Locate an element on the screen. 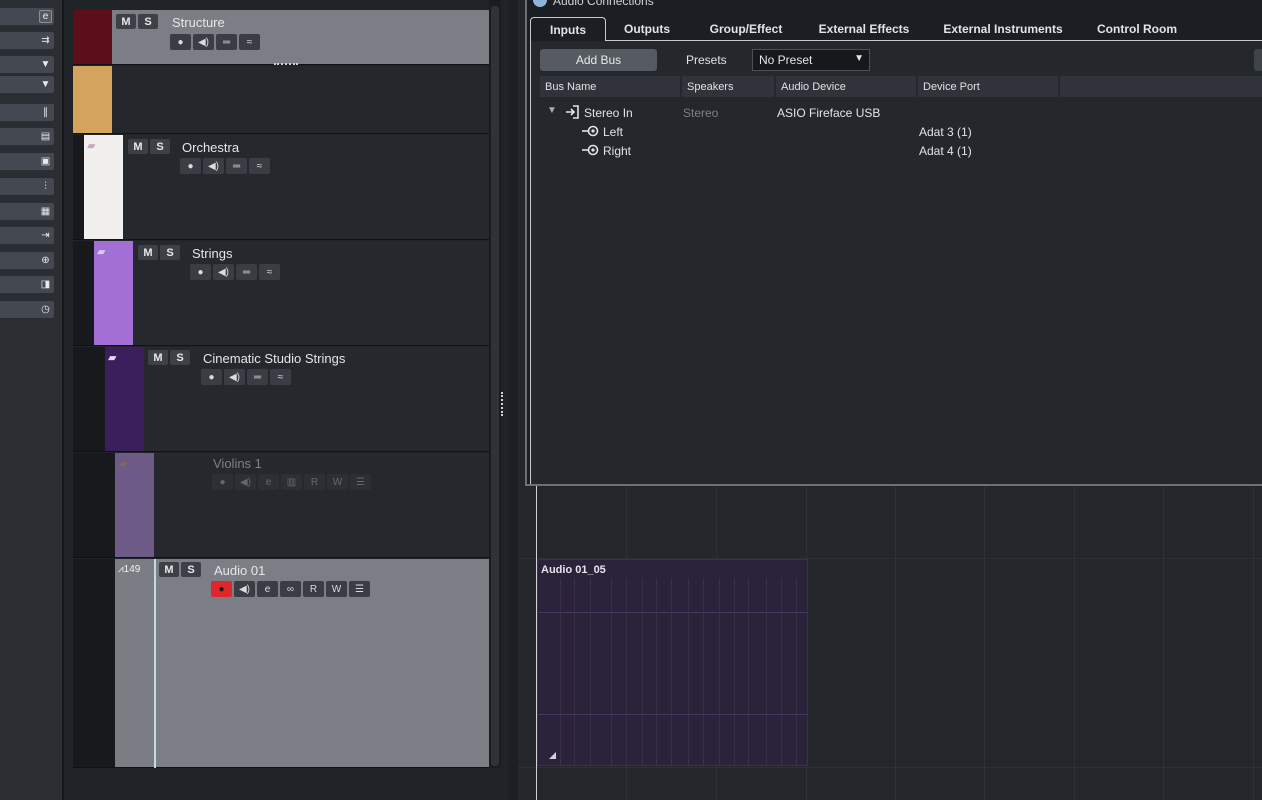 The width and height of the screenshot is (1262, 800). inspector-row: ▤ is located at coordinates (27, 136).